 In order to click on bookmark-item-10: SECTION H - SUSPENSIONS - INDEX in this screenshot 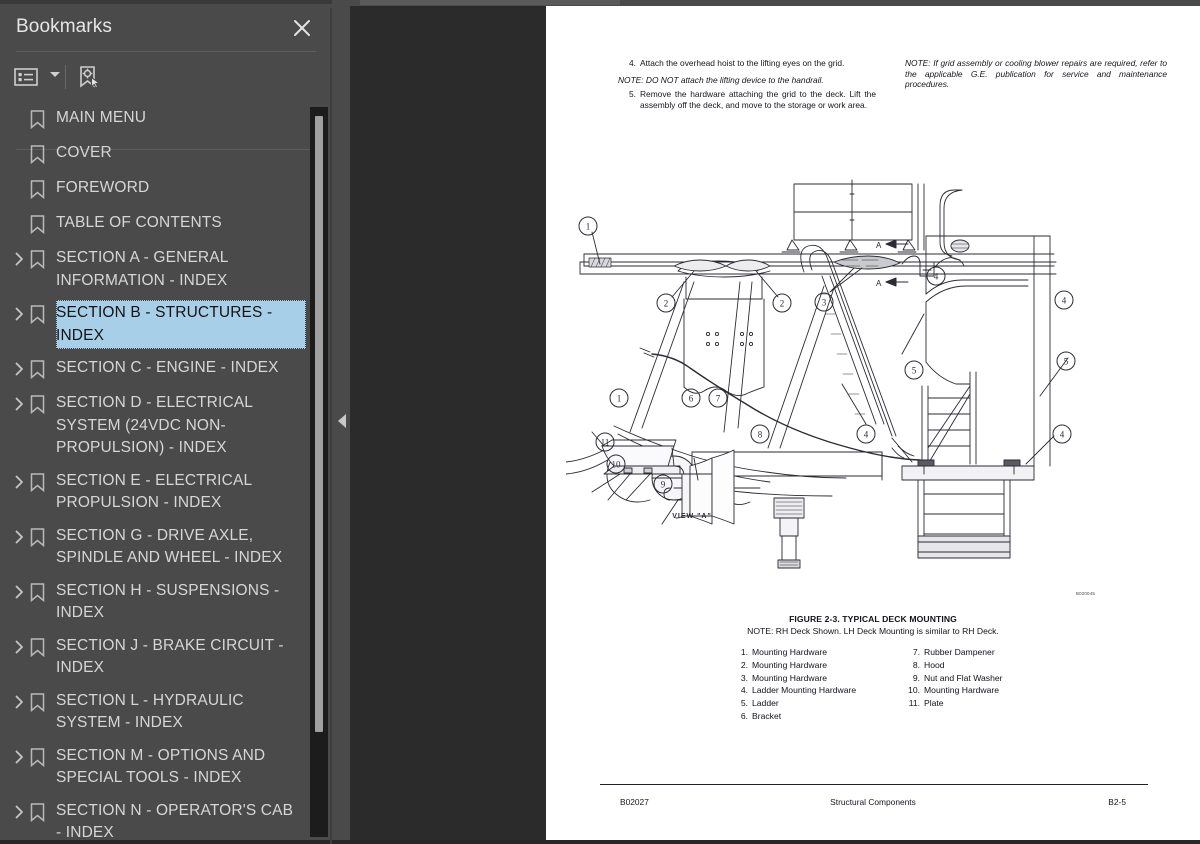, I will do `click(166, 602)`.